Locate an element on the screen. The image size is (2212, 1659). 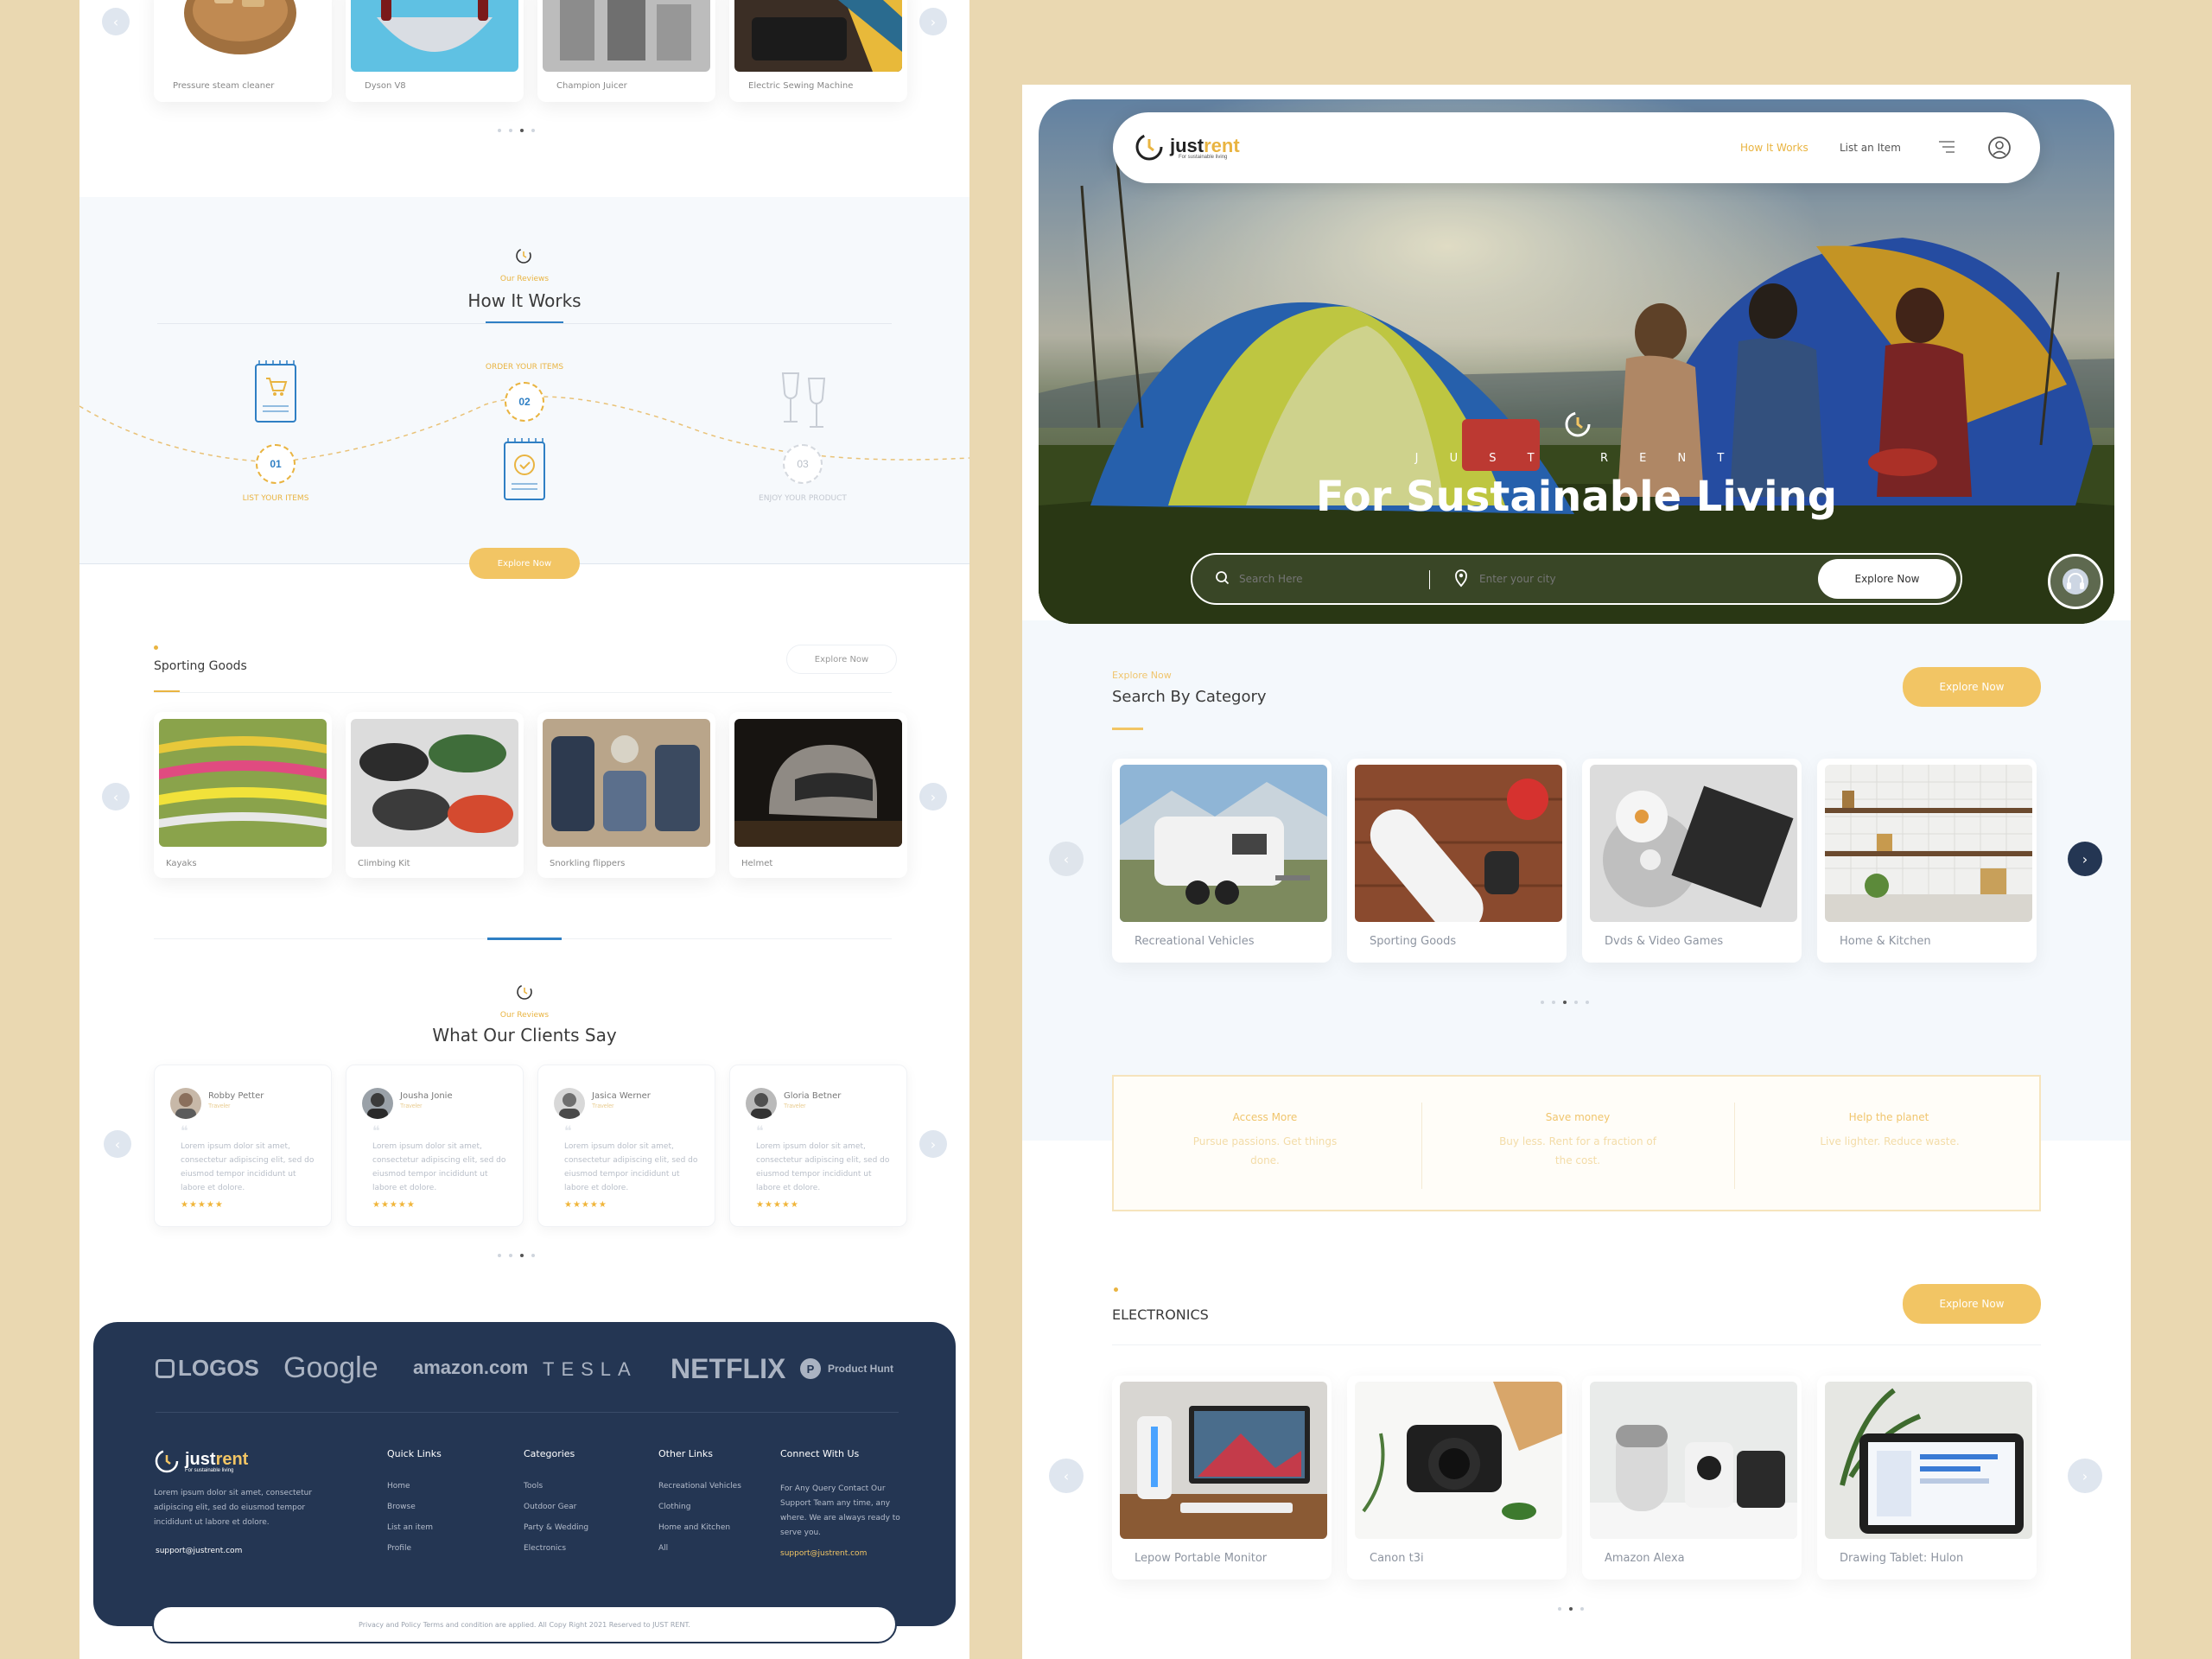
category-card: Recreational Vehicles is located at coordinates (1222, 861).